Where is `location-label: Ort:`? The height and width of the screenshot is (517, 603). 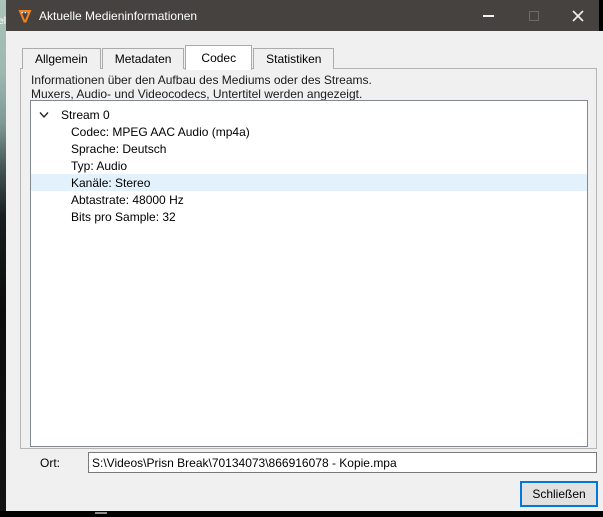 location-label: Ort: is located at coordinates (50, 463).